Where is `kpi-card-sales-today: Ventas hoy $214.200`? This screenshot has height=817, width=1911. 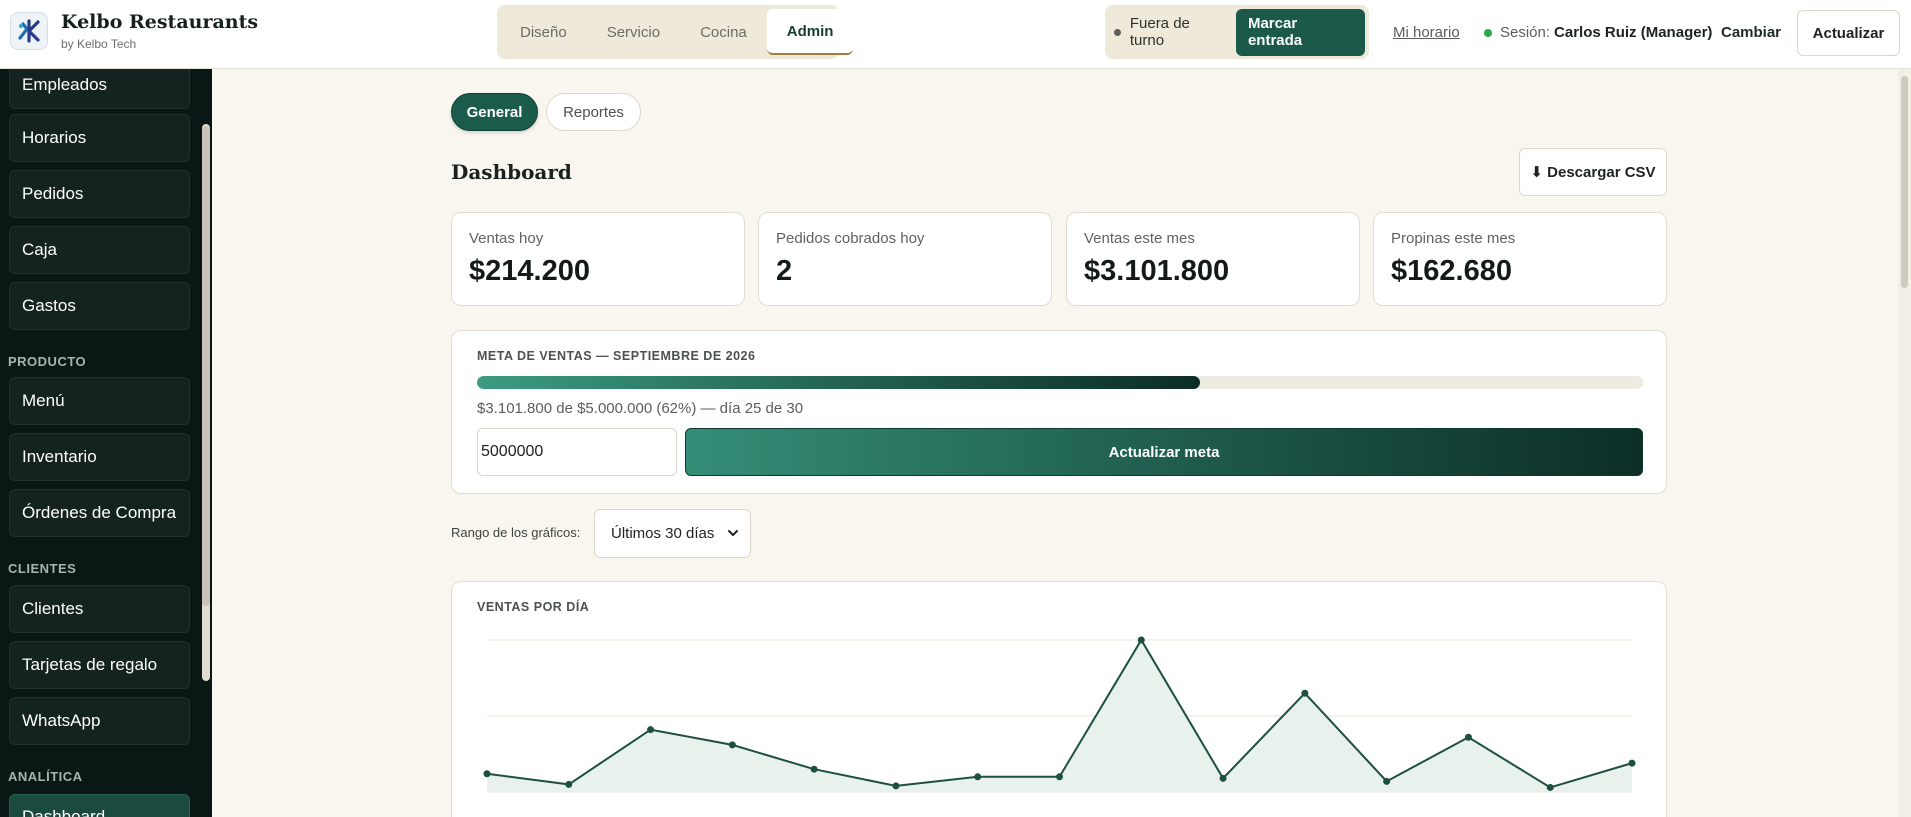
kpi-card-sales-today: Ventas hoy $214.200 is located at coordinates (598, 259).